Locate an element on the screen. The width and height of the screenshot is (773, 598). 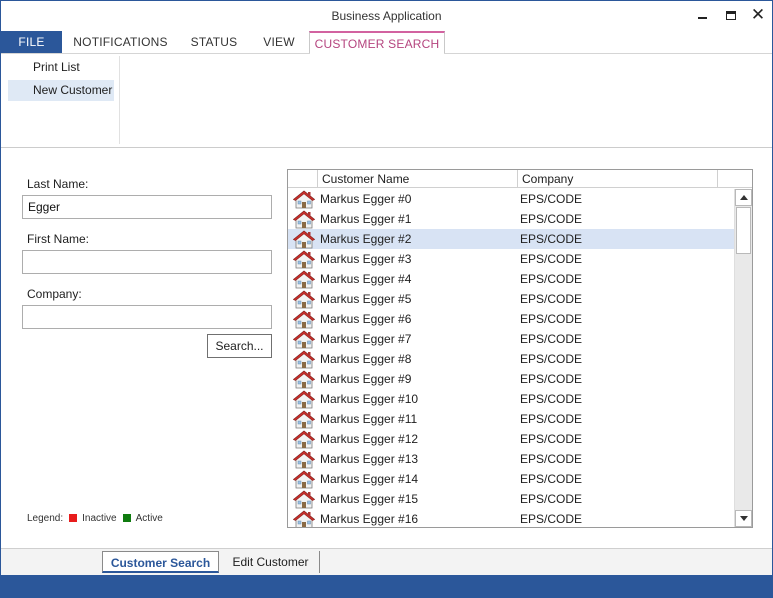
customer-name-cell: Markus Egger #6 is located at coordinates (366, 319).